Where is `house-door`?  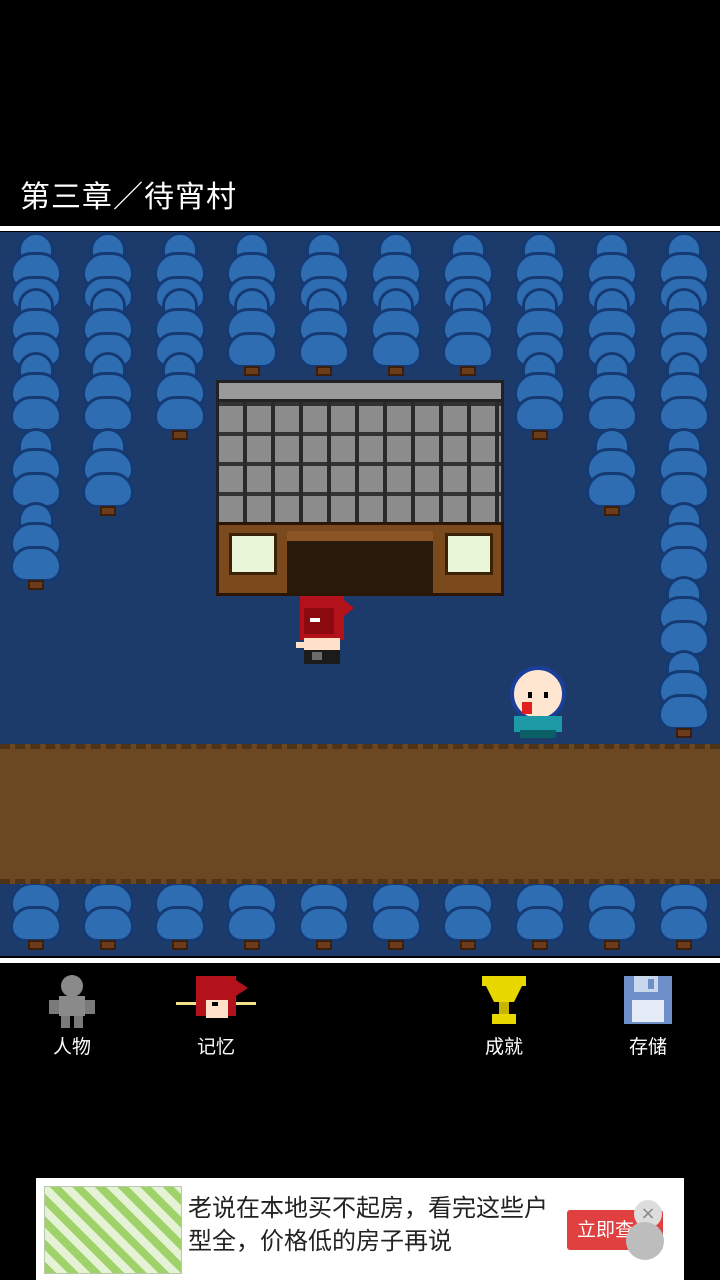
house-door is located at coordinates (360, 562).